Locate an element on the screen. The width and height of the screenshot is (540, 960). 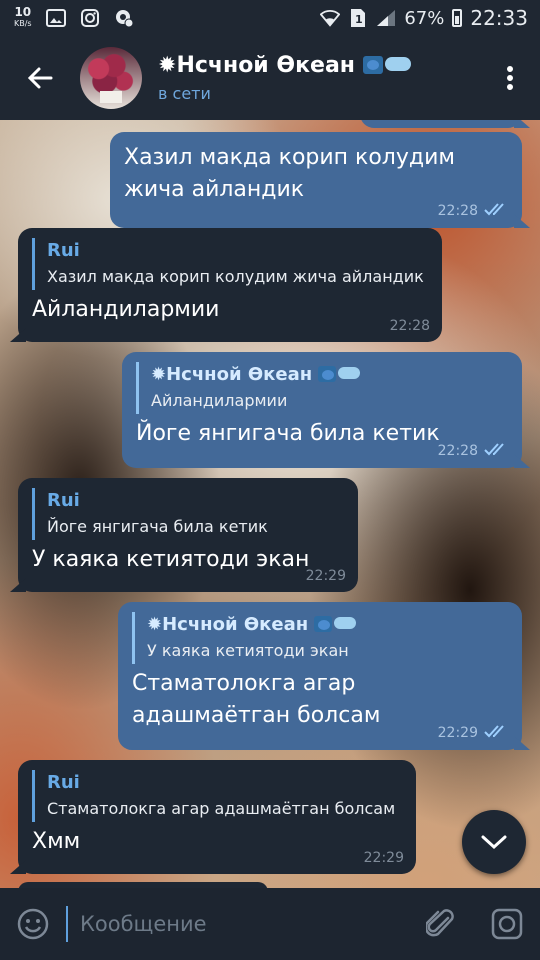
message-bubble-partial is located at coordinates (441, 124).